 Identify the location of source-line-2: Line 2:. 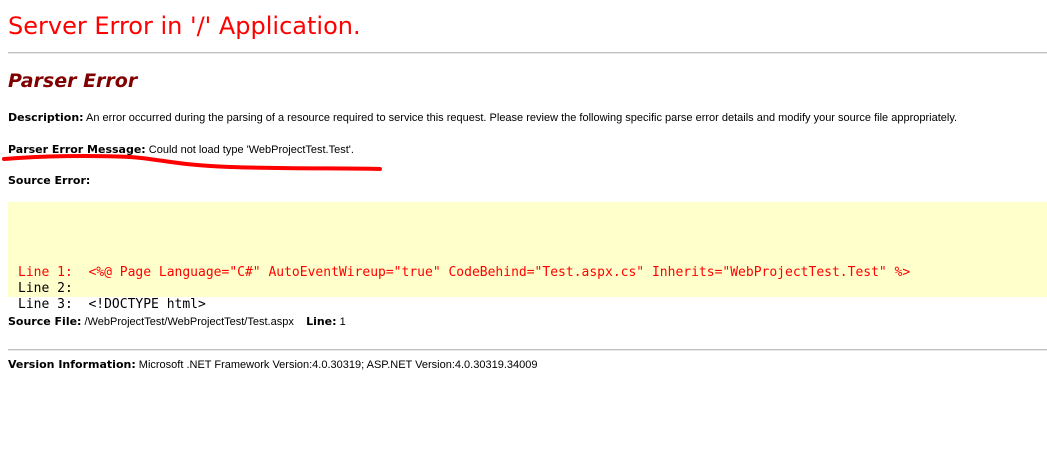
(45, 288).